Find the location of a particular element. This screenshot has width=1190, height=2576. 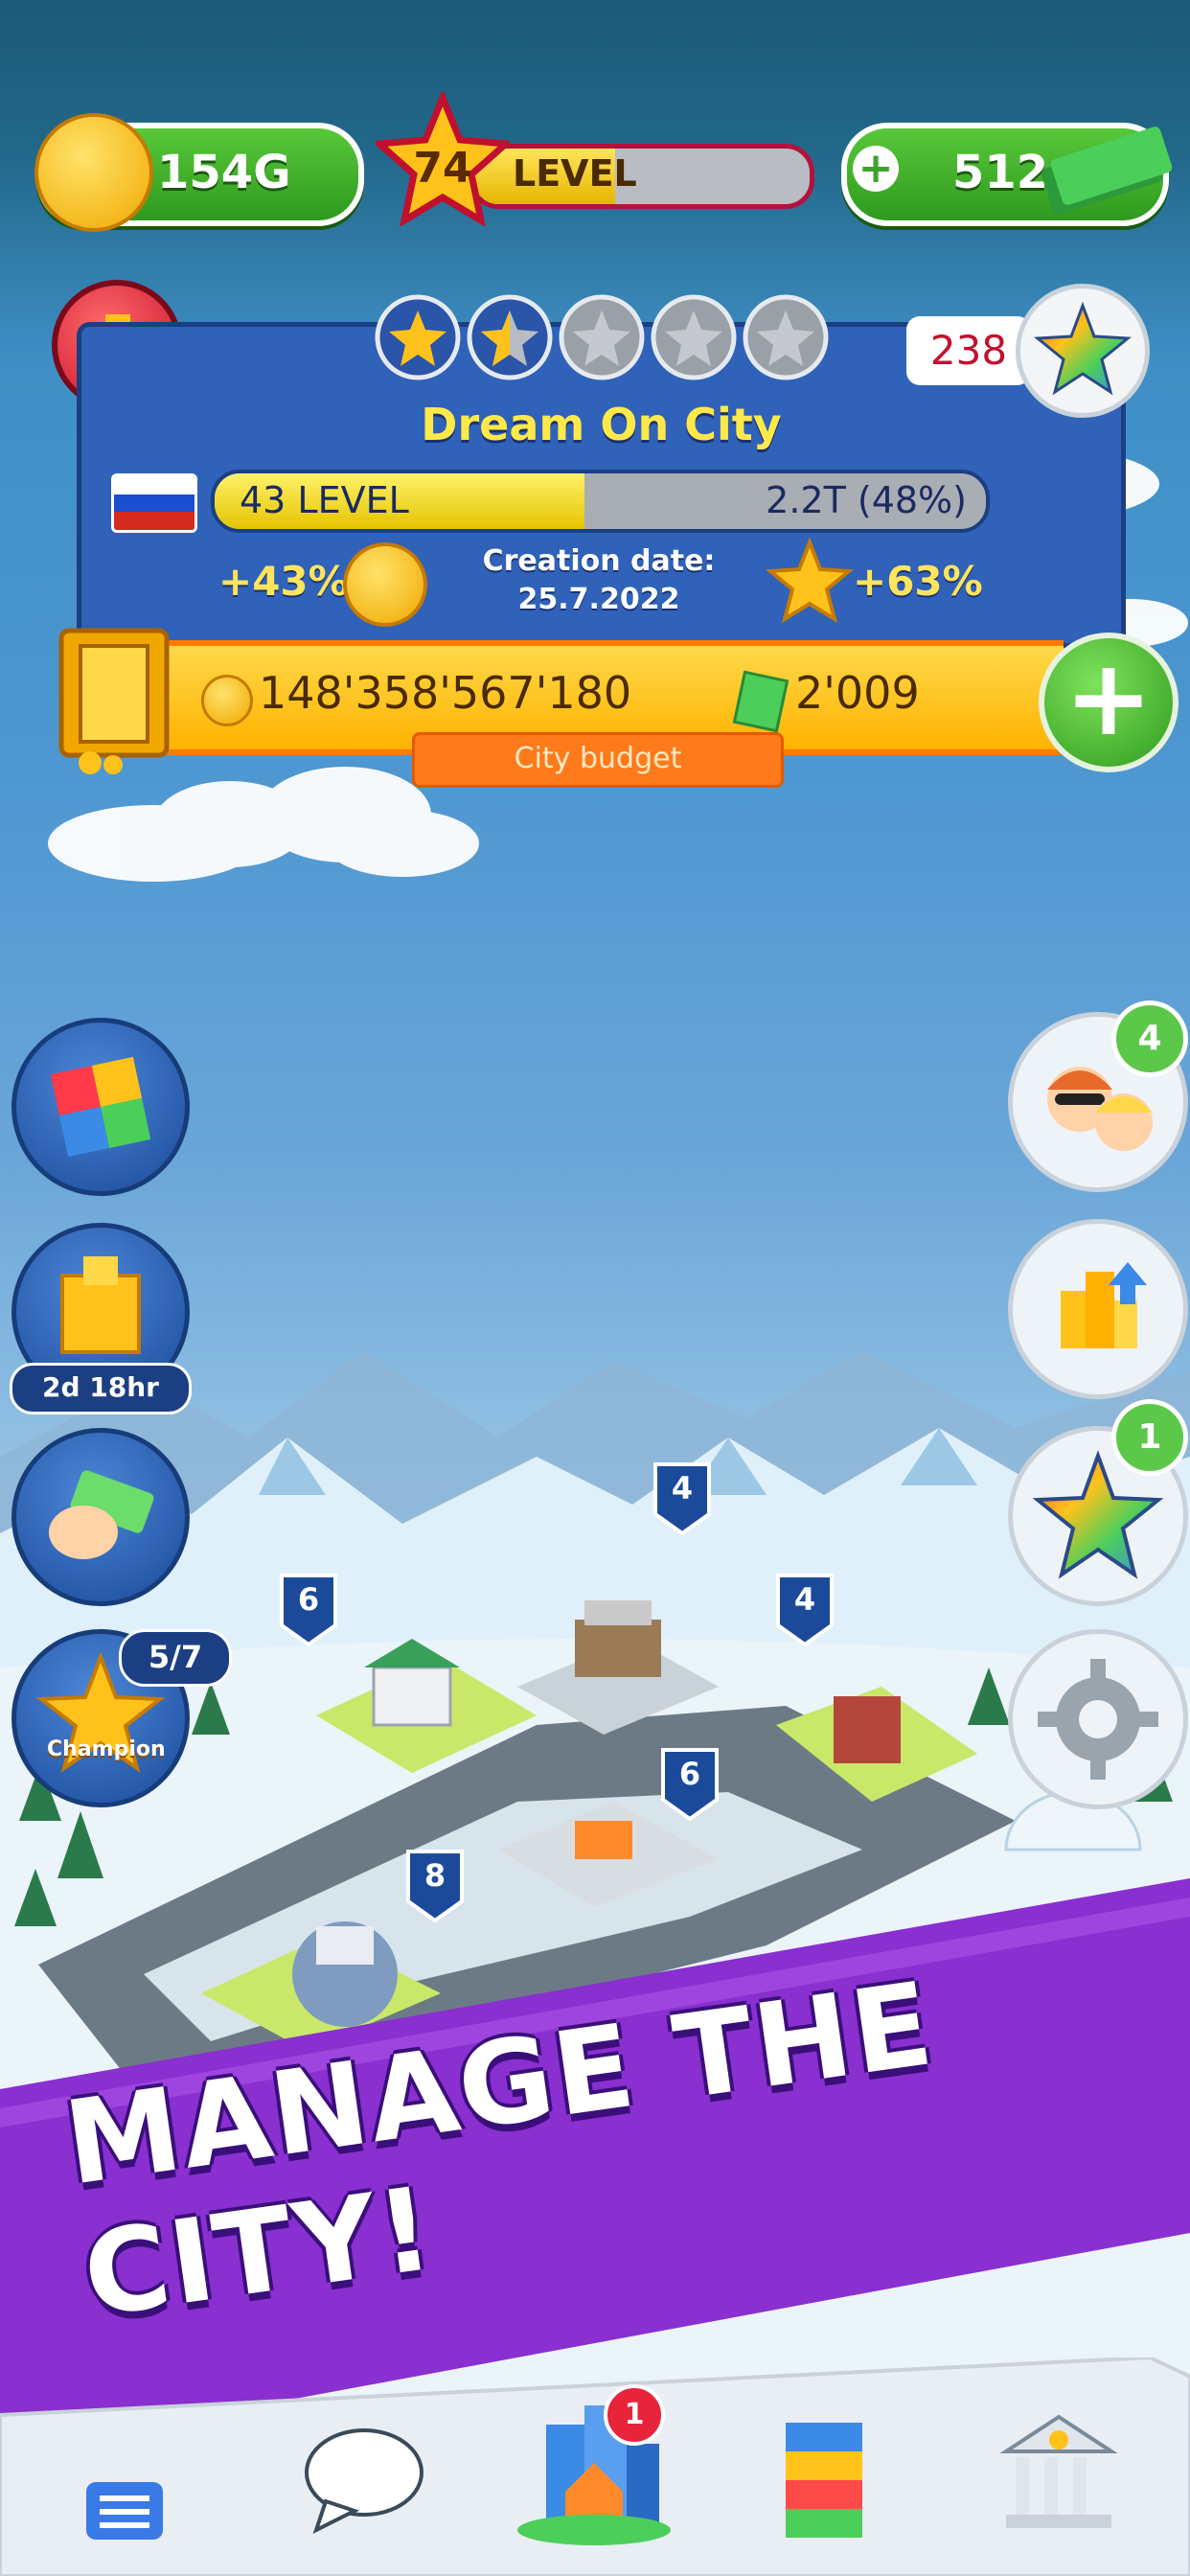

puzzle-icon is located at coordinates (101, 1107).